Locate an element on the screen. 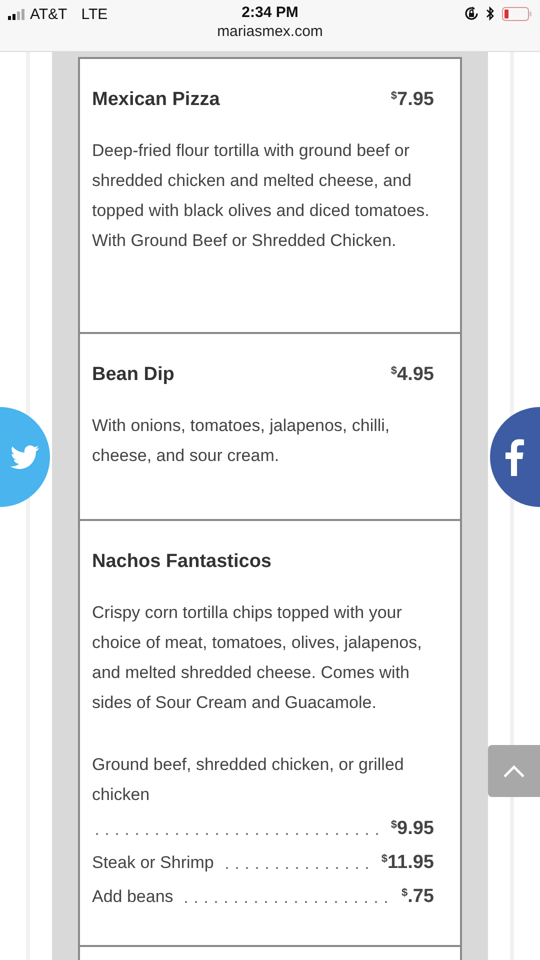 Image resolution: width=540 pixels, height=960 pixels. signal-icon is located at coordinates (16, 14).